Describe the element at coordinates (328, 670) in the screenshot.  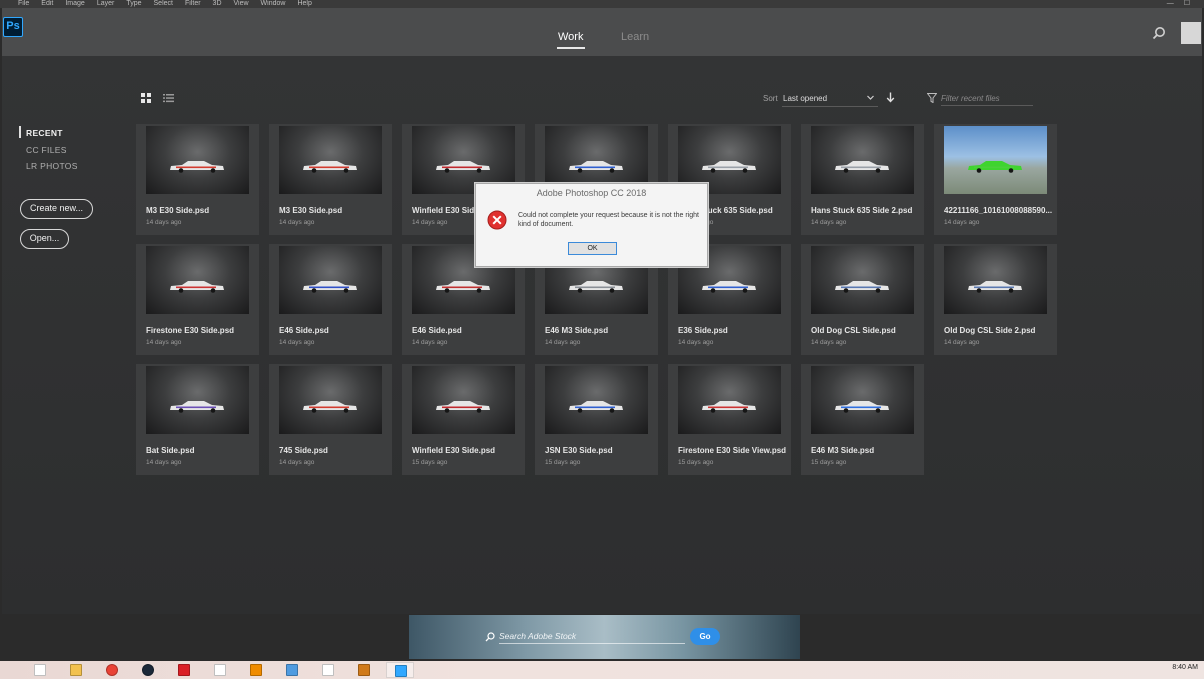
I see `taskbar-document-2-icon` at that location.